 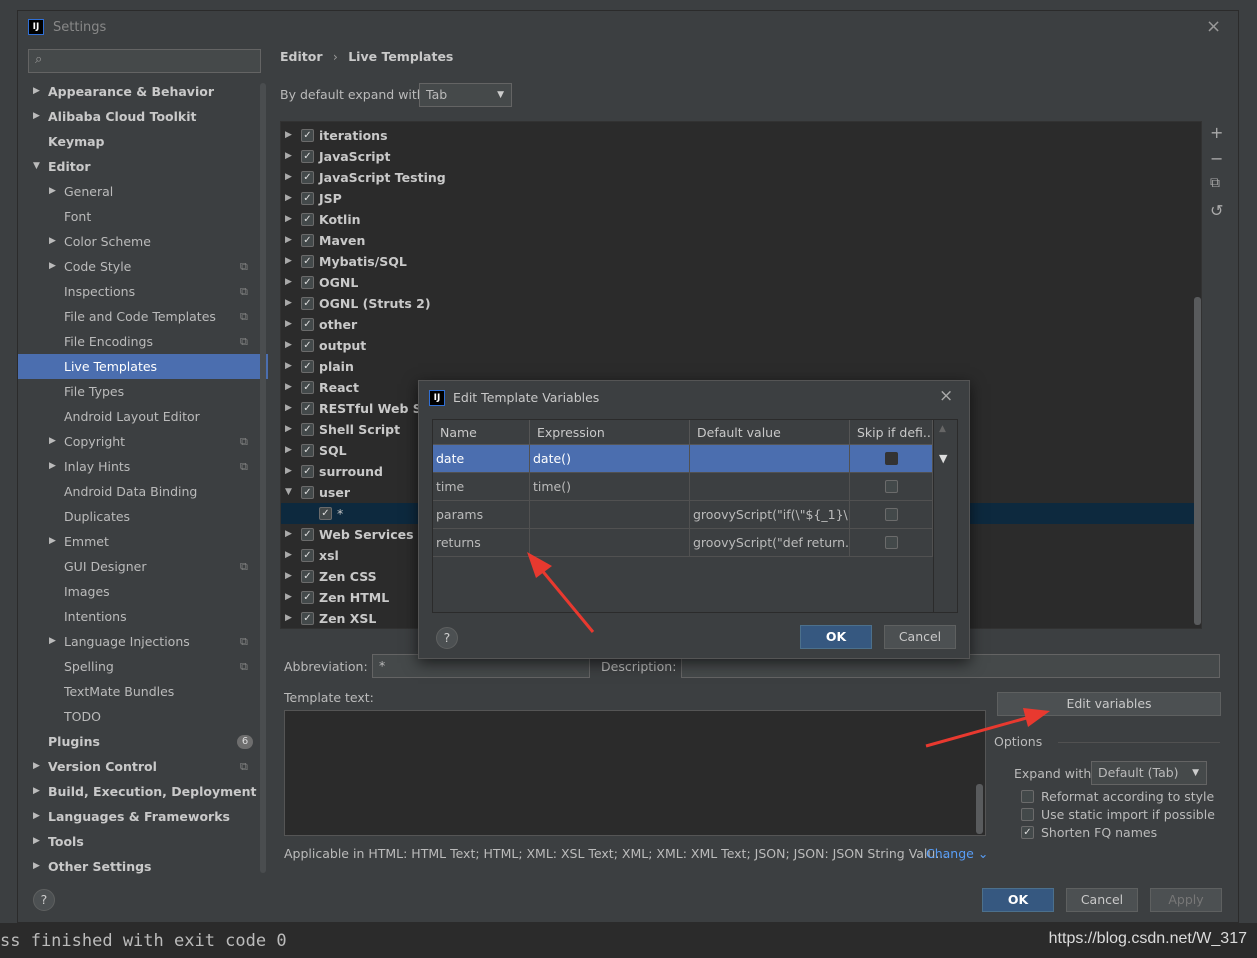 What do you see at coordinates (481, 543) in the screenshot?
I see `cell-name: returns` at bounding box center [481, 543].